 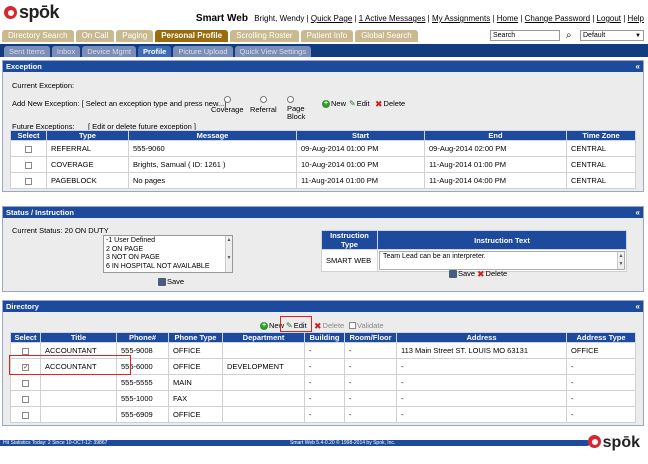 What do you see at coordinates (323, 212) in the screenshot?
I see `status-panel-header: Status / Instruction «` at bounding box center [323, 212].